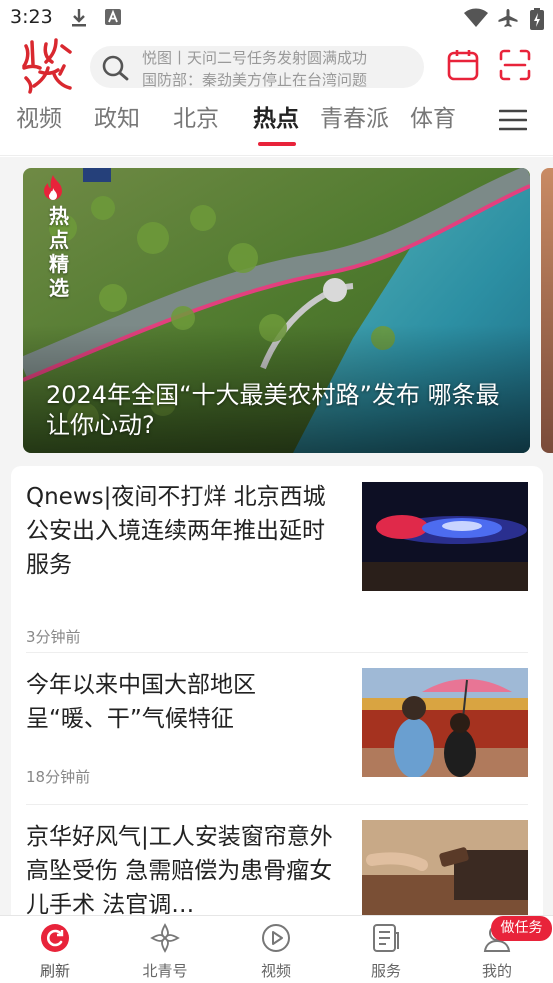  I want to click on news-title: 今年以来中国大部地区呈“暖、干”气候特征, so click(180, 702).